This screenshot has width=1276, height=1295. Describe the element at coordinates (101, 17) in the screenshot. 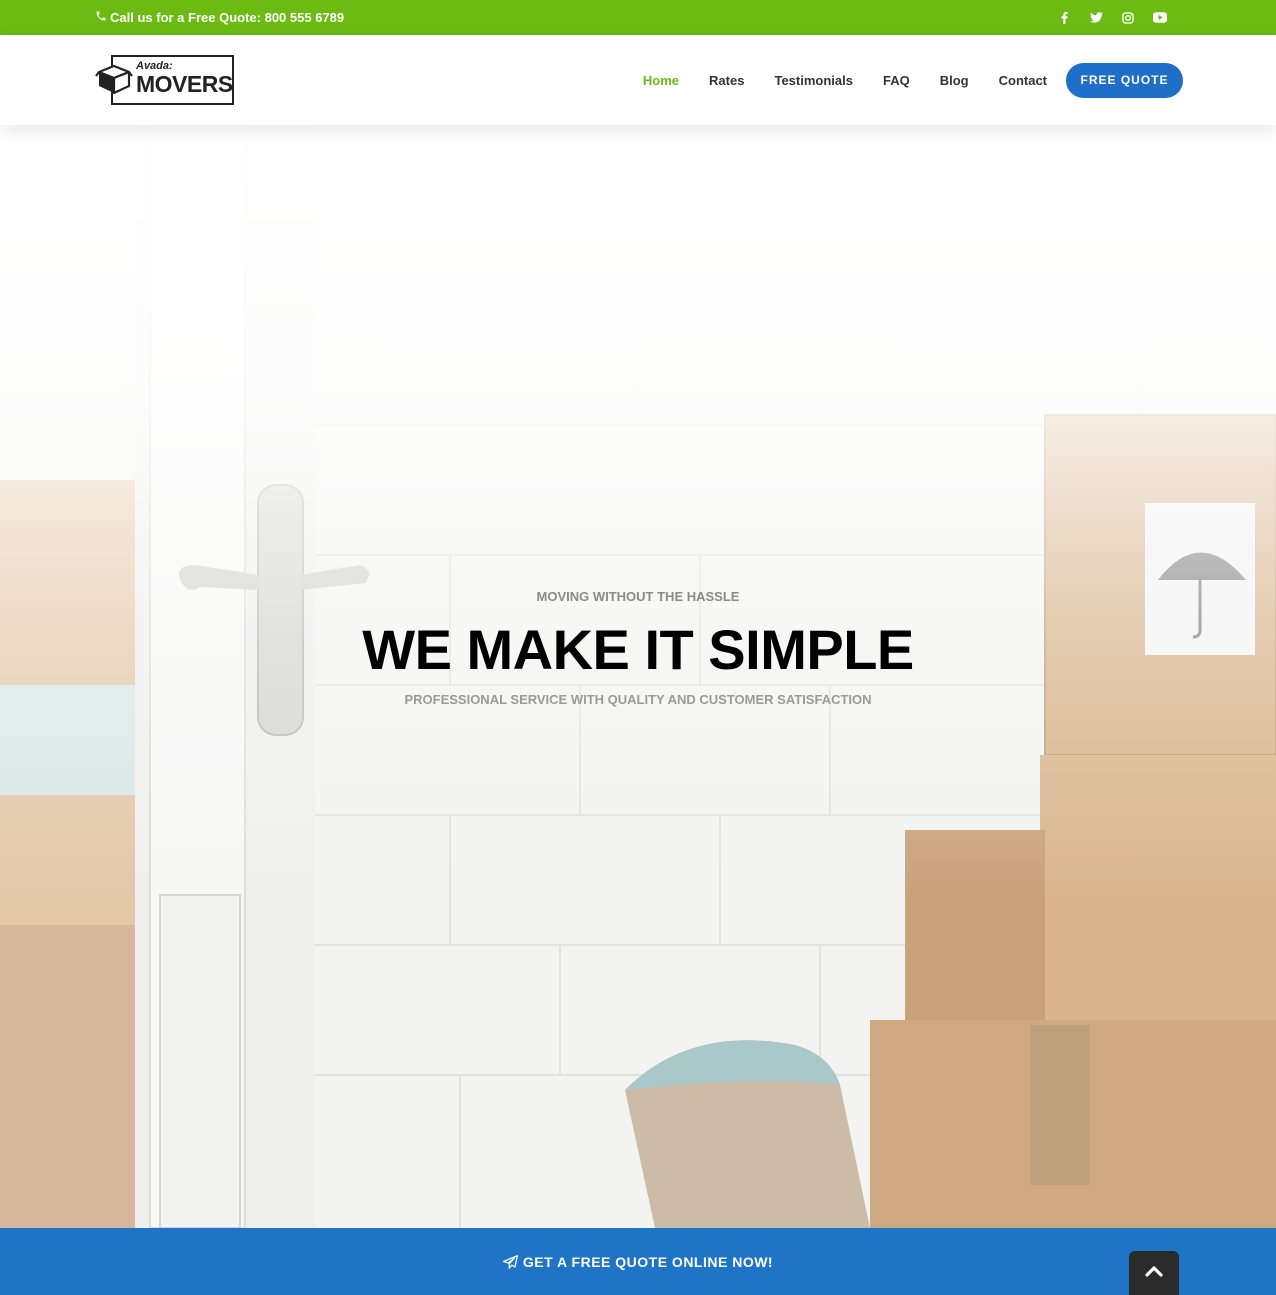

I see `phone-icon` at that location.